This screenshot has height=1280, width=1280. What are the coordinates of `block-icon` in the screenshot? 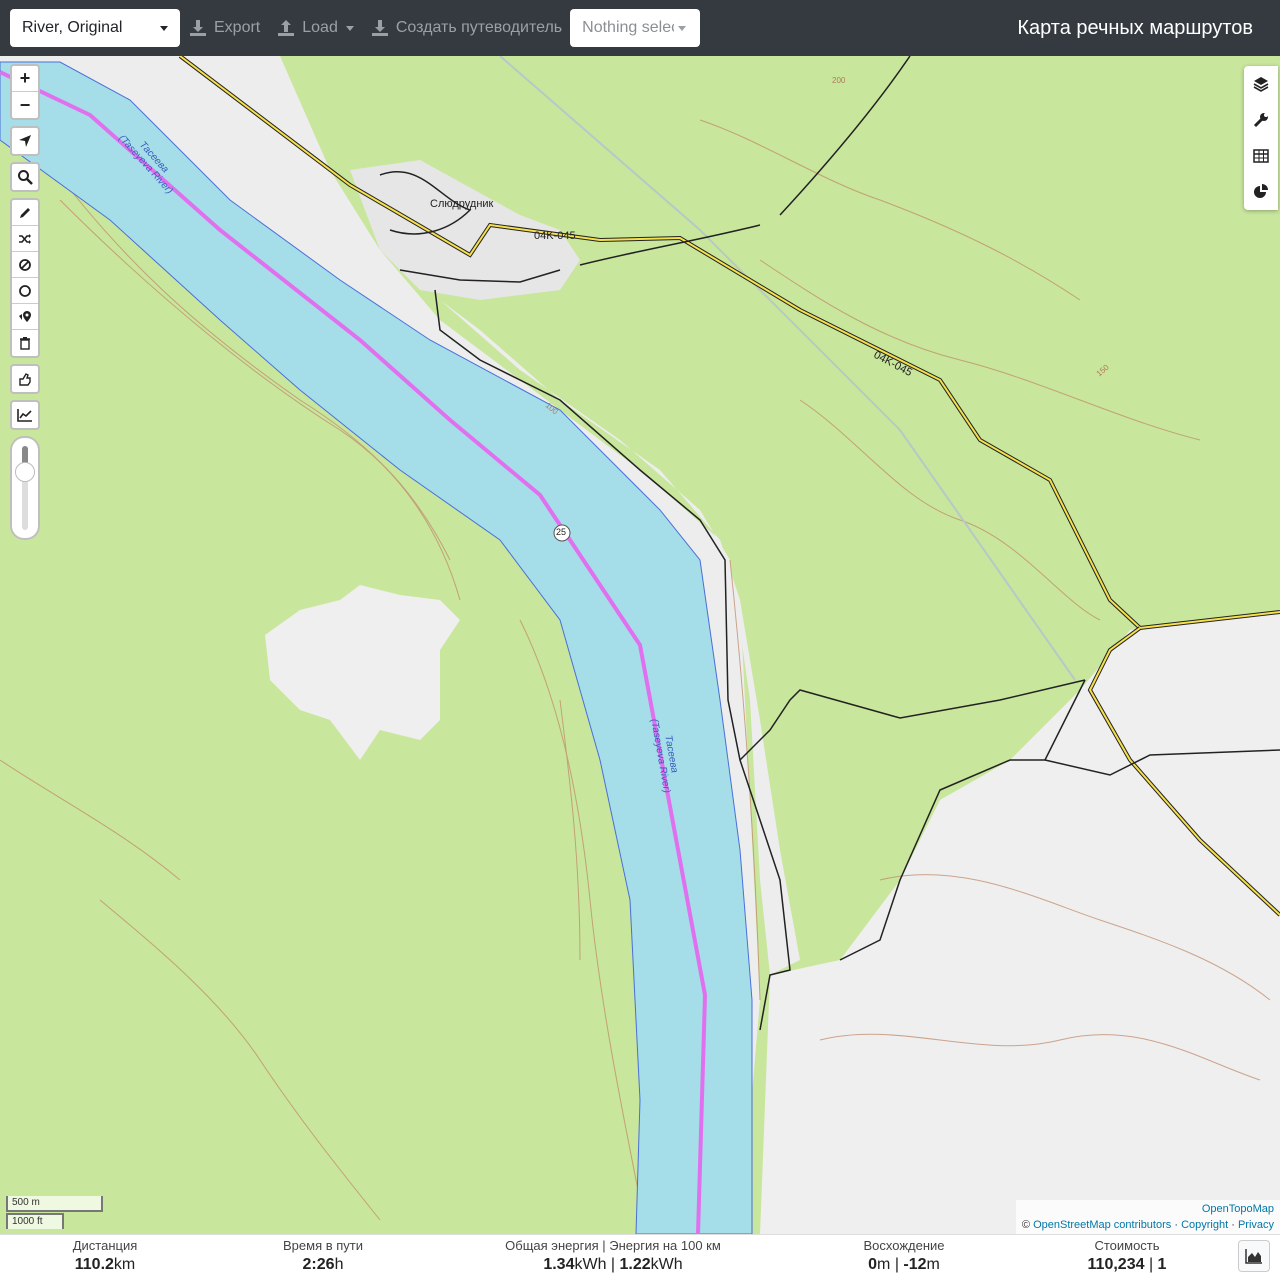 It's located at (25, 264).